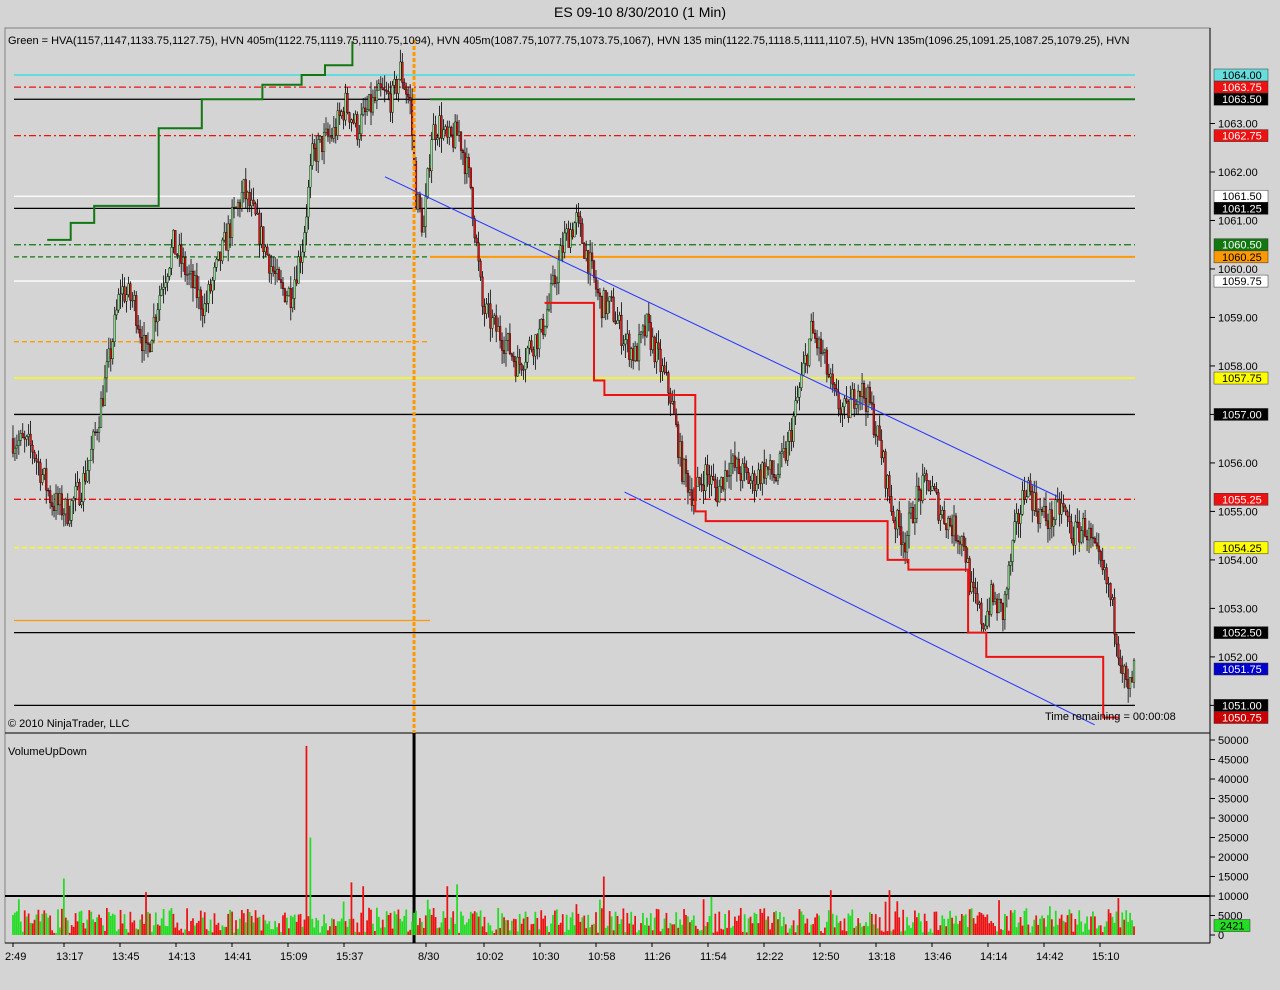 This screenshot has width=1280, height=990. Describe the element at coordinates (47, 752) in the screenshot. I see `volume-panel-label: VolumeUpDown` at that location.